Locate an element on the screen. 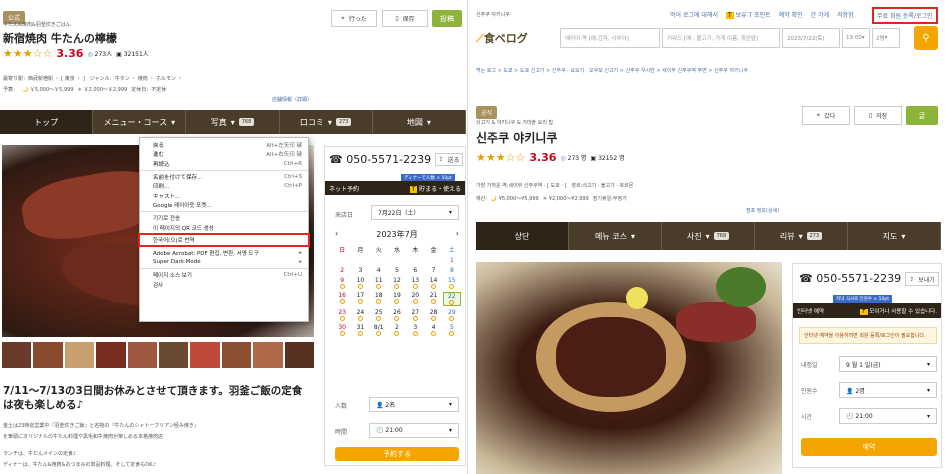  calendar-day: 6 is located at coordinates (415, 270).